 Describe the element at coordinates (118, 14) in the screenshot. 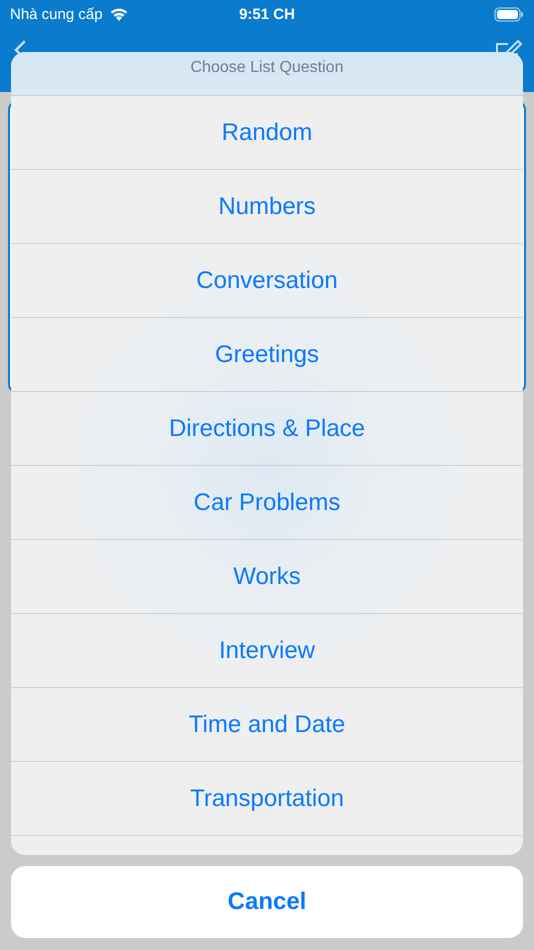

I see `wifi-icon` at that location.